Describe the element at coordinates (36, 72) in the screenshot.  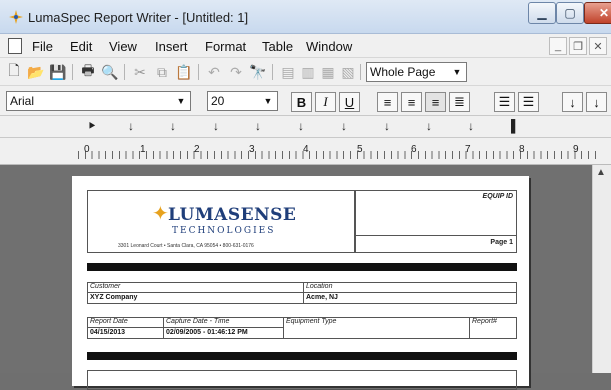
I see `open-button: 📂` at that location.